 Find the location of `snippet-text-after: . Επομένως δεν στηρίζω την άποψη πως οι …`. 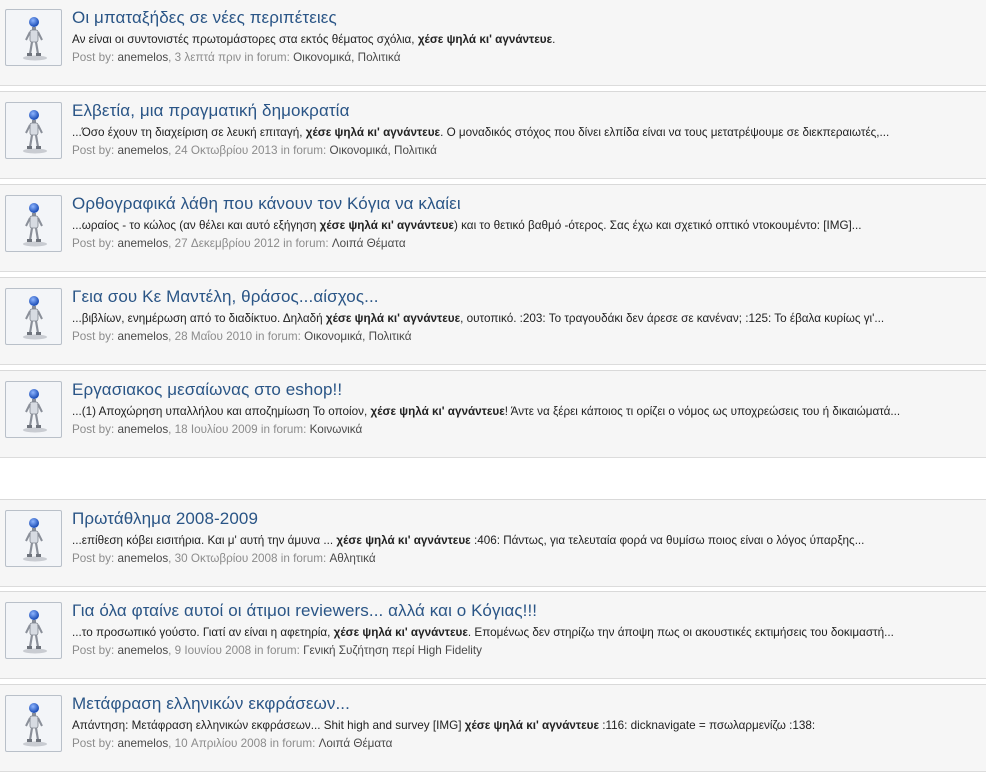

snippet-text-after: . Επομένως δεν στηρίζω την άποψη πως οι … is located at coordinates (680, 632).